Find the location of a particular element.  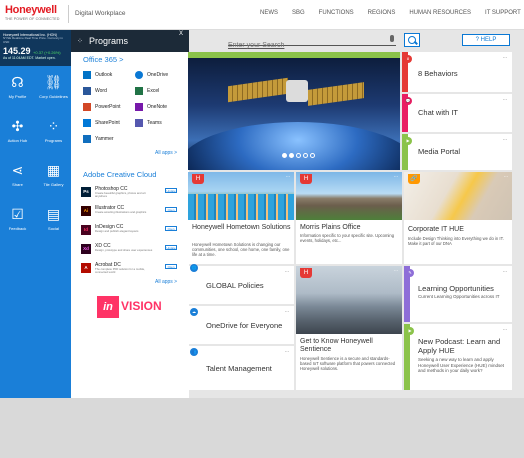

tile-label: Action Hub is located at coordinates (17, 140).